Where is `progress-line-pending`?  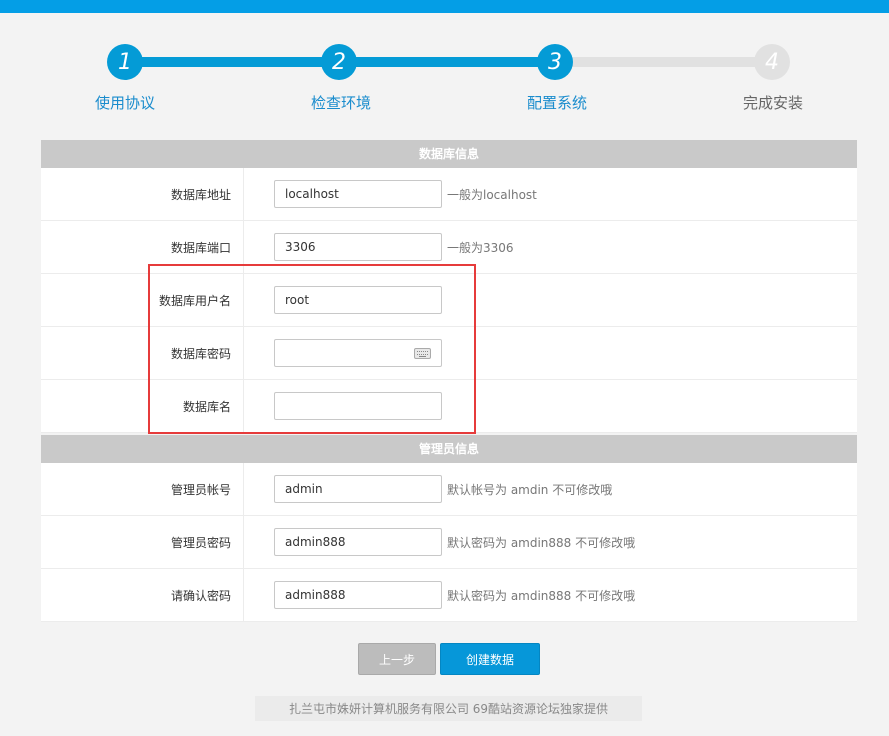 progress-line-pending is located at coordinates (663, 62).